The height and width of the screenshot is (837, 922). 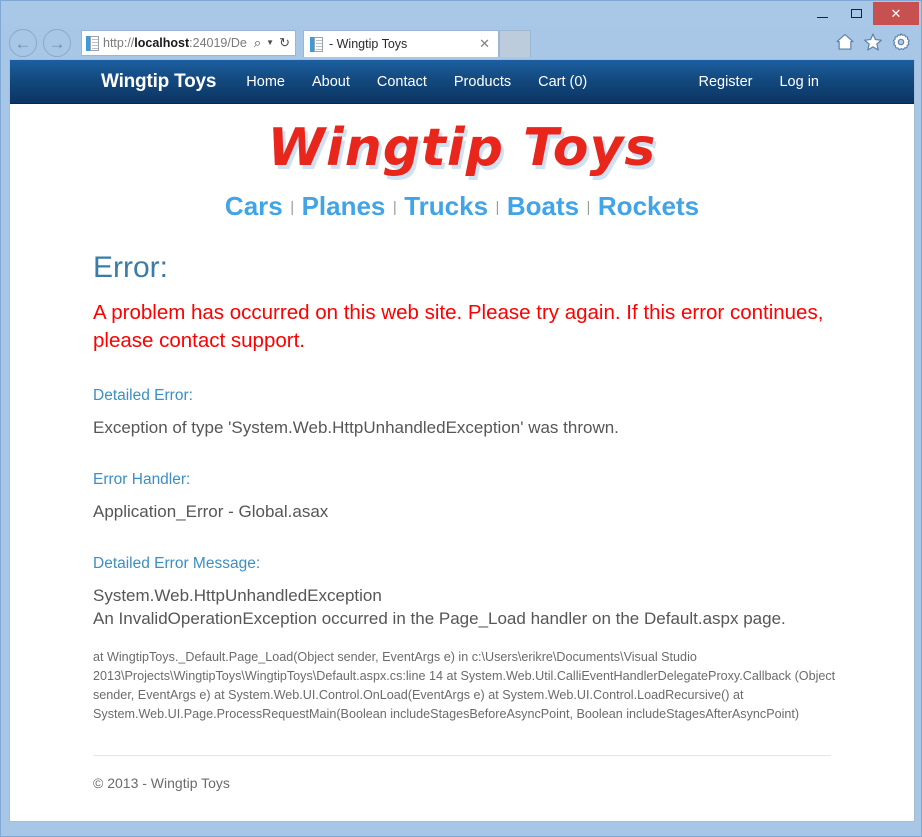 What do you see at coordinates (446, 206) in the screenshot?
I see `category-link-trucks: Trucks` at bounding box center [446, 206].